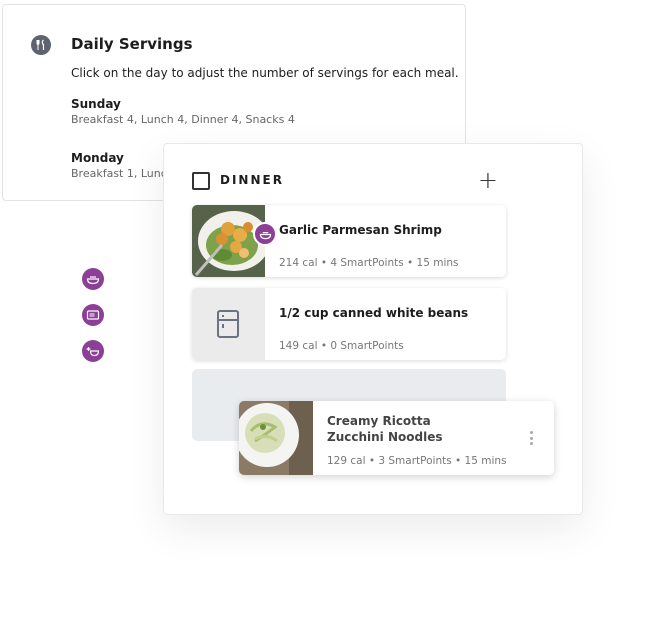 The height and width of the screenshot is (625, 647). I want to click on meal-name: Creamy Ricotta Zucchini Noodles, so click(385, 429).